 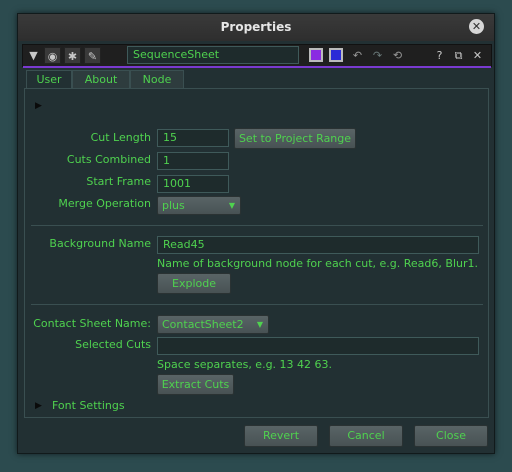 What do you see at coordinates (366, 436) in the screenshot?
I see `cancel-button: Cancel` at bounding box center [366, 436].